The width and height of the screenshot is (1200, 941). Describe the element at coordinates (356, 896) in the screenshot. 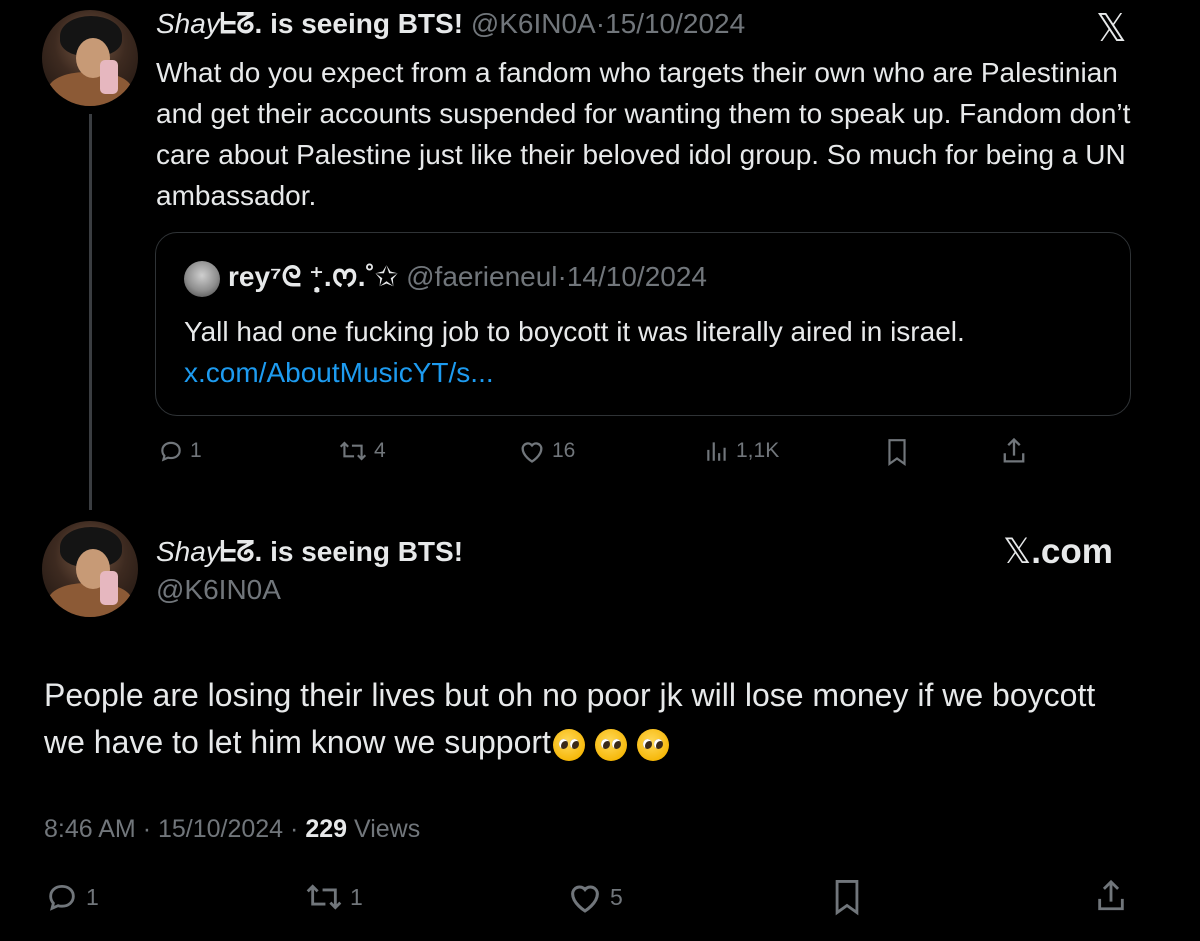

I see `repost-count: 1` at that location.